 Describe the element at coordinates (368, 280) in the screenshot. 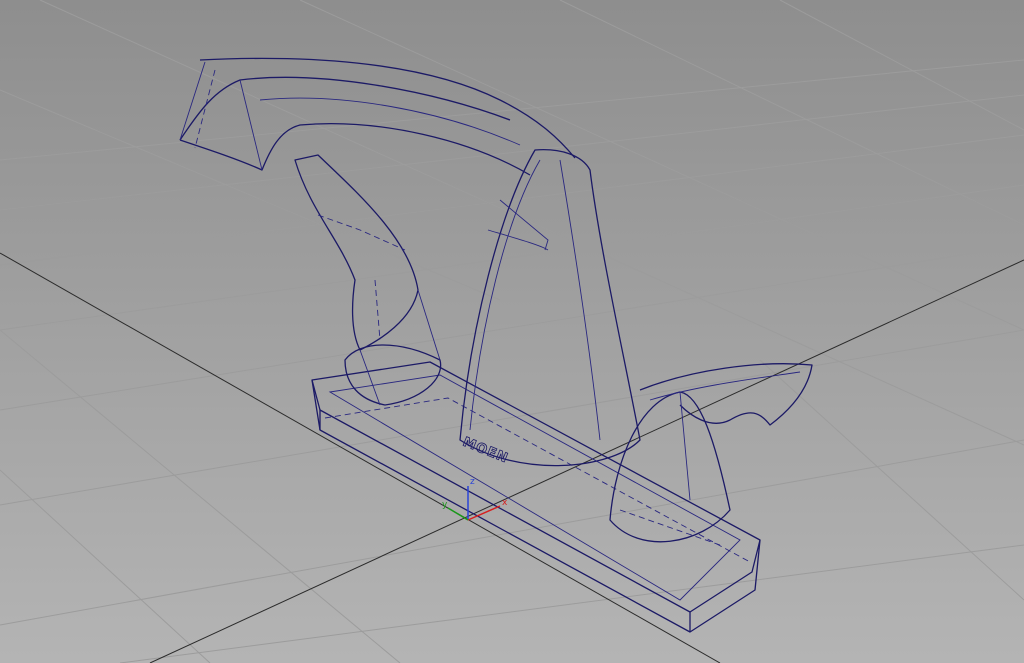

I see `faucet-left-handle` at that location.